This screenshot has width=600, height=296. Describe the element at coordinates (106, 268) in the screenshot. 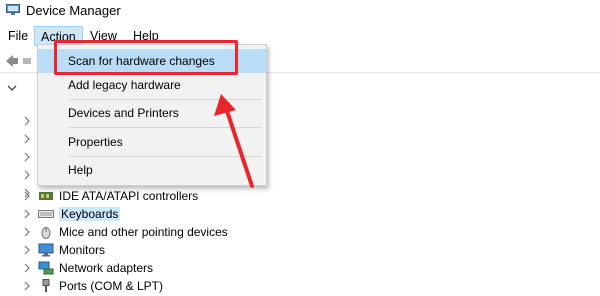

I see `tree-item-label: Network adapters` at that location.